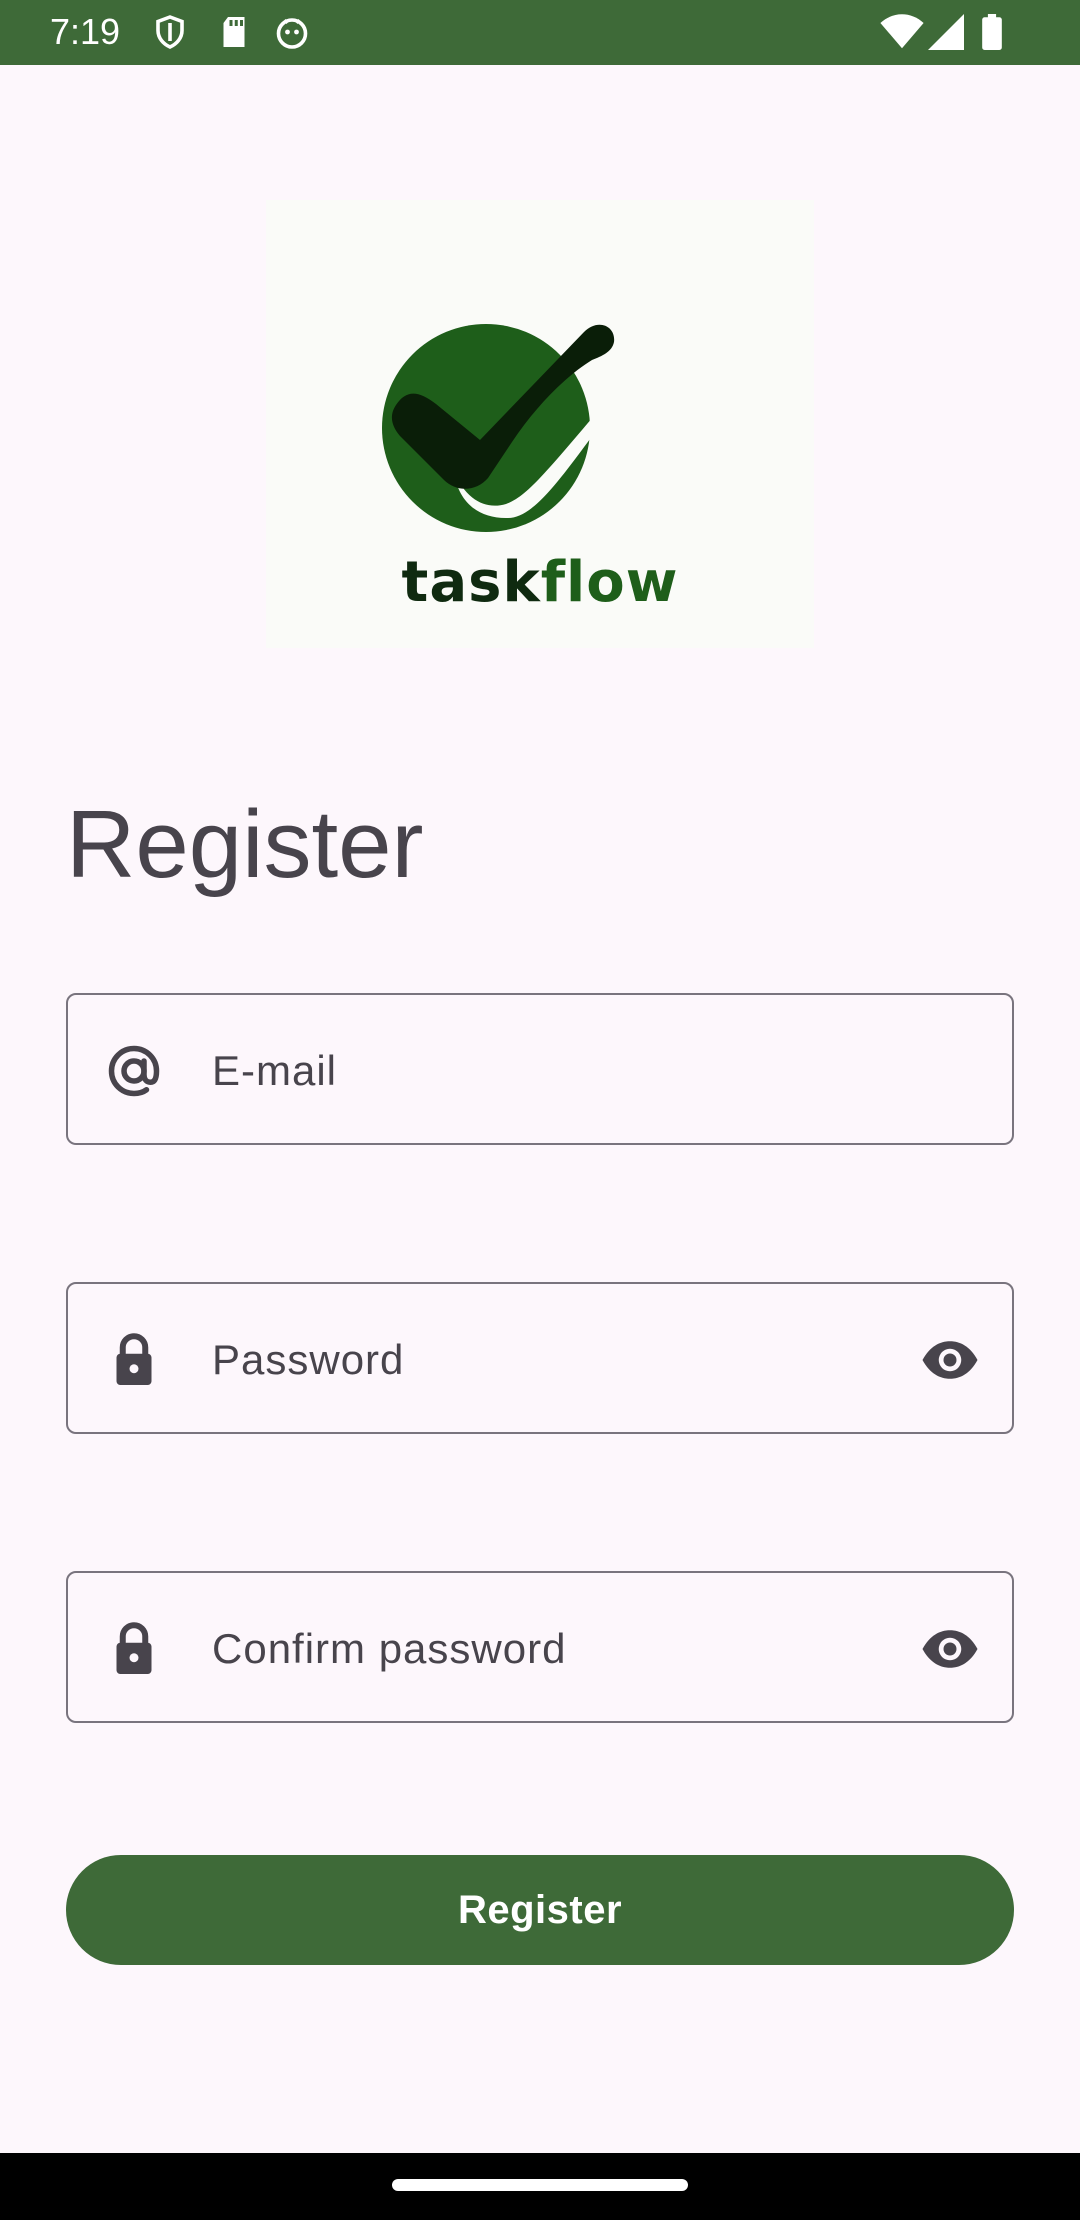 Image resolution: width=1080 pixels, height=2220 pixels. Describe the element at coordinates (389, 1648) in the screenshot. I see `confirm-password-placeholder: Confirm password` at that location.